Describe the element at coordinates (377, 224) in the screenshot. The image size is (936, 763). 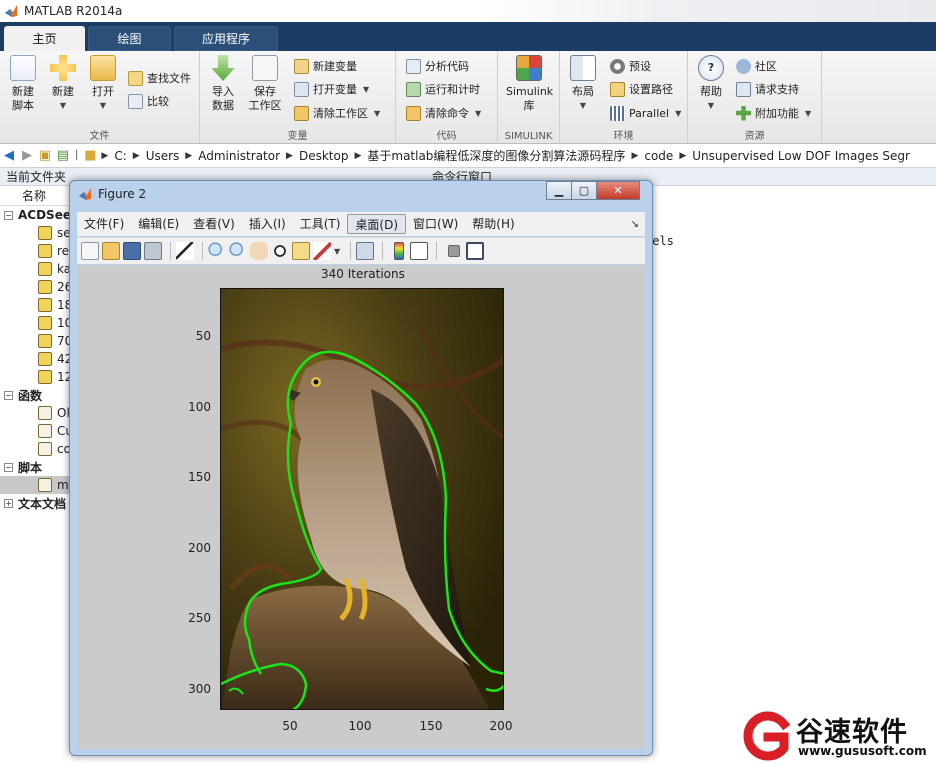
I see `figure-menu-item: 桌面(D)` at that location.